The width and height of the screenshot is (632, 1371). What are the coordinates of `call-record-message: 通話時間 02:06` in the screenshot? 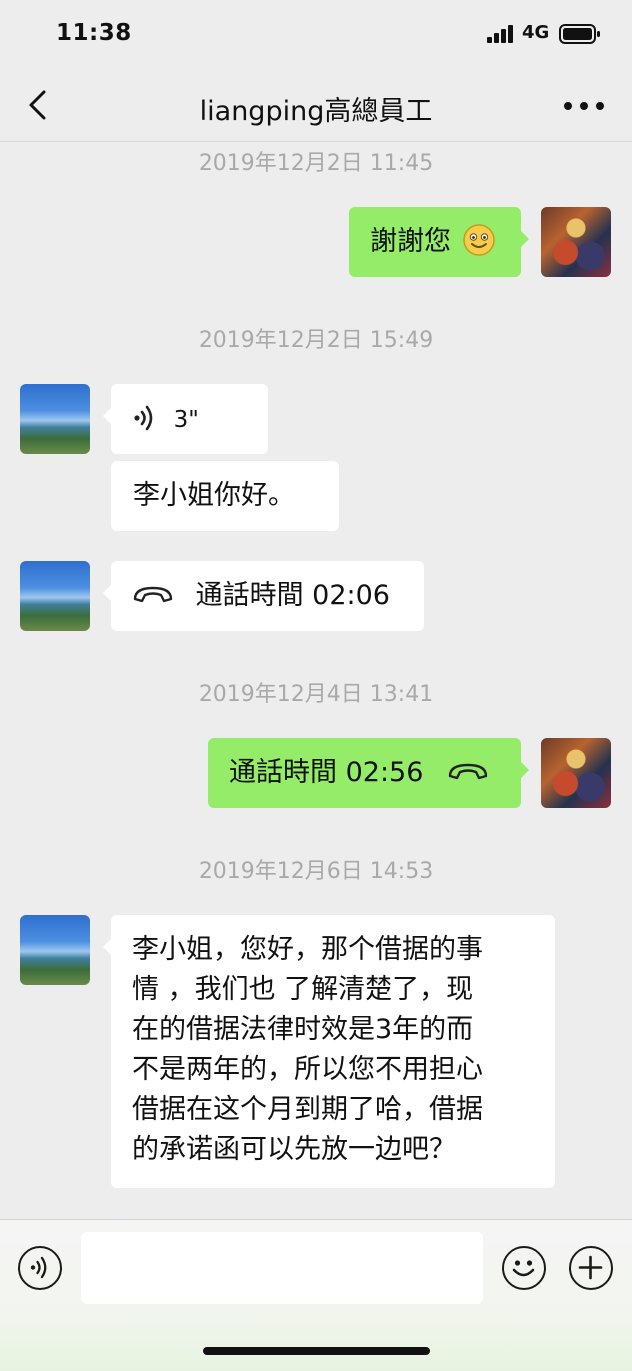 It's located at (263, 596).